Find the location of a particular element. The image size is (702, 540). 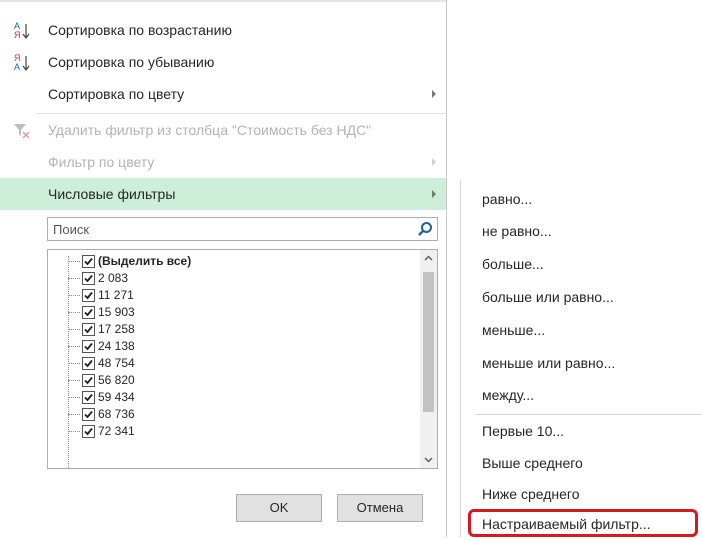

list-item-label: 2 083 is located at coordinates (113, 278).